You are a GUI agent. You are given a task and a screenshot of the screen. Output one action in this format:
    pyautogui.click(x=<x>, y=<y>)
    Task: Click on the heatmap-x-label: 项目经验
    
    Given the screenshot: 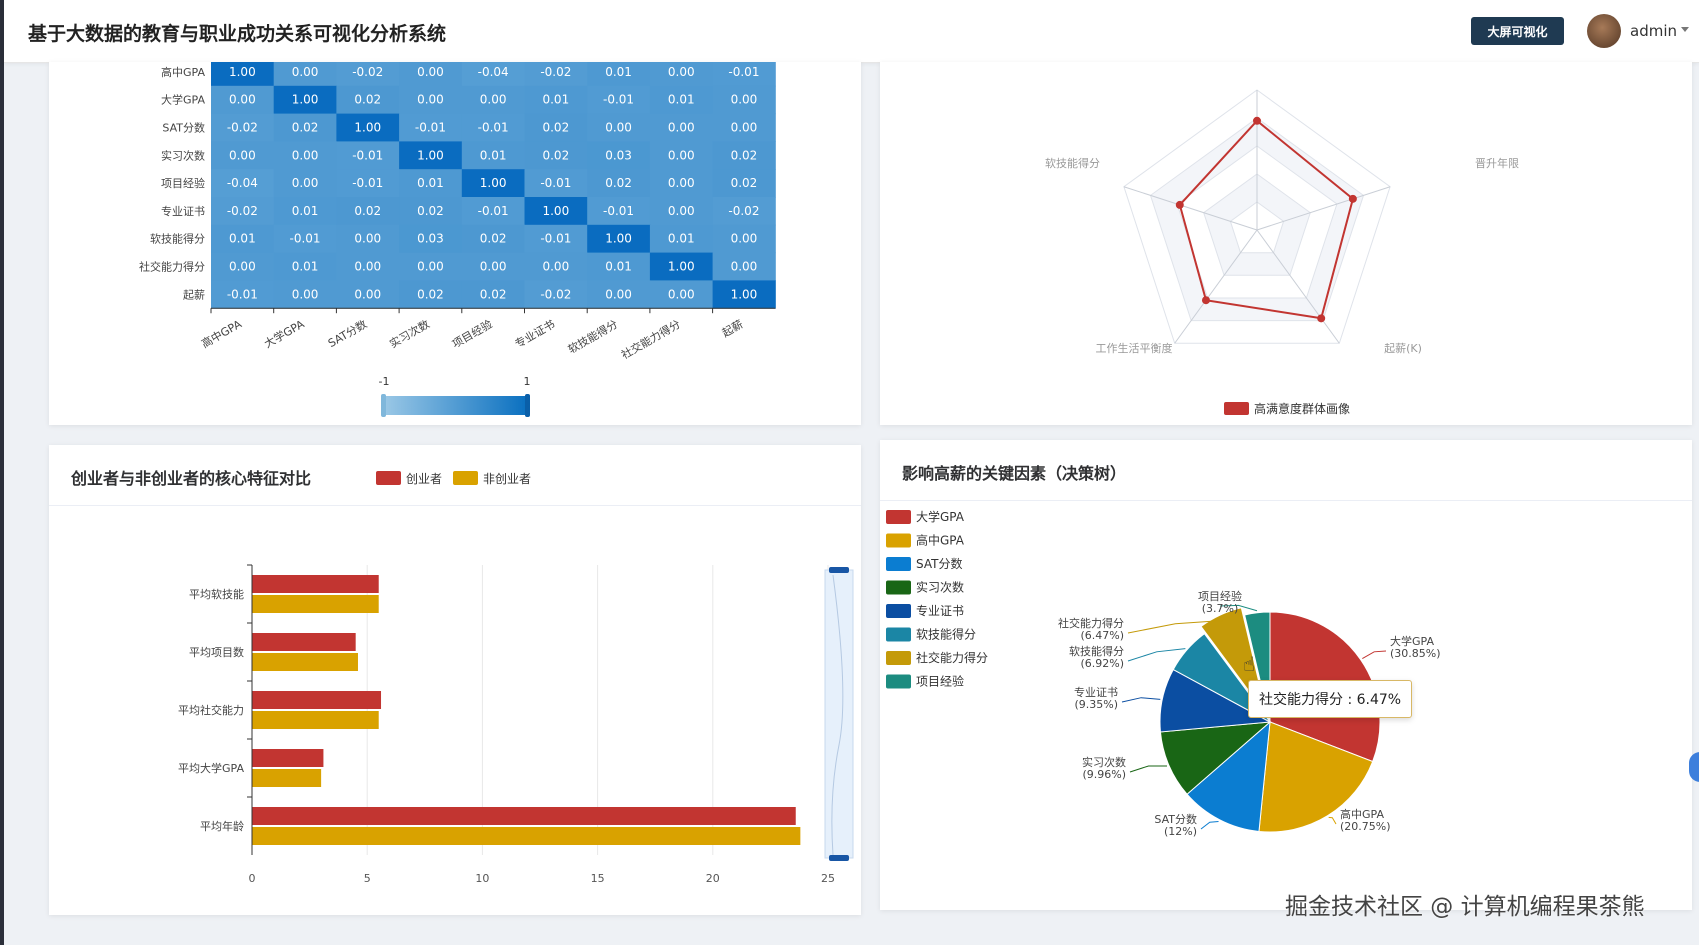 What is the action you would take?
    pyautogui.click(x=472, y=334)
    